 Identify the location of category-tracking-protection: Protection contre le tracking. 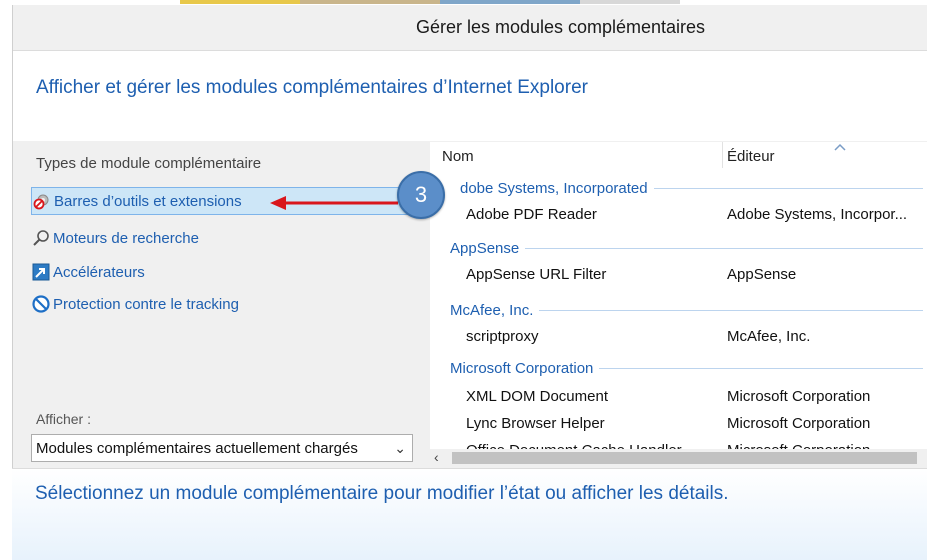
(135, 304).